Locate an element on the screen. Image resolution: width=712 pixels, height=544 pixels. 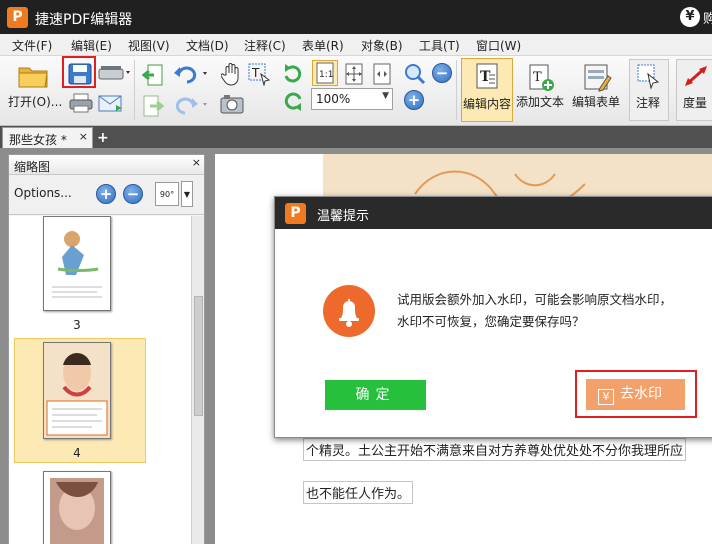
rotate-thumbnail-button: 90° is located at coordinates (167, 194).